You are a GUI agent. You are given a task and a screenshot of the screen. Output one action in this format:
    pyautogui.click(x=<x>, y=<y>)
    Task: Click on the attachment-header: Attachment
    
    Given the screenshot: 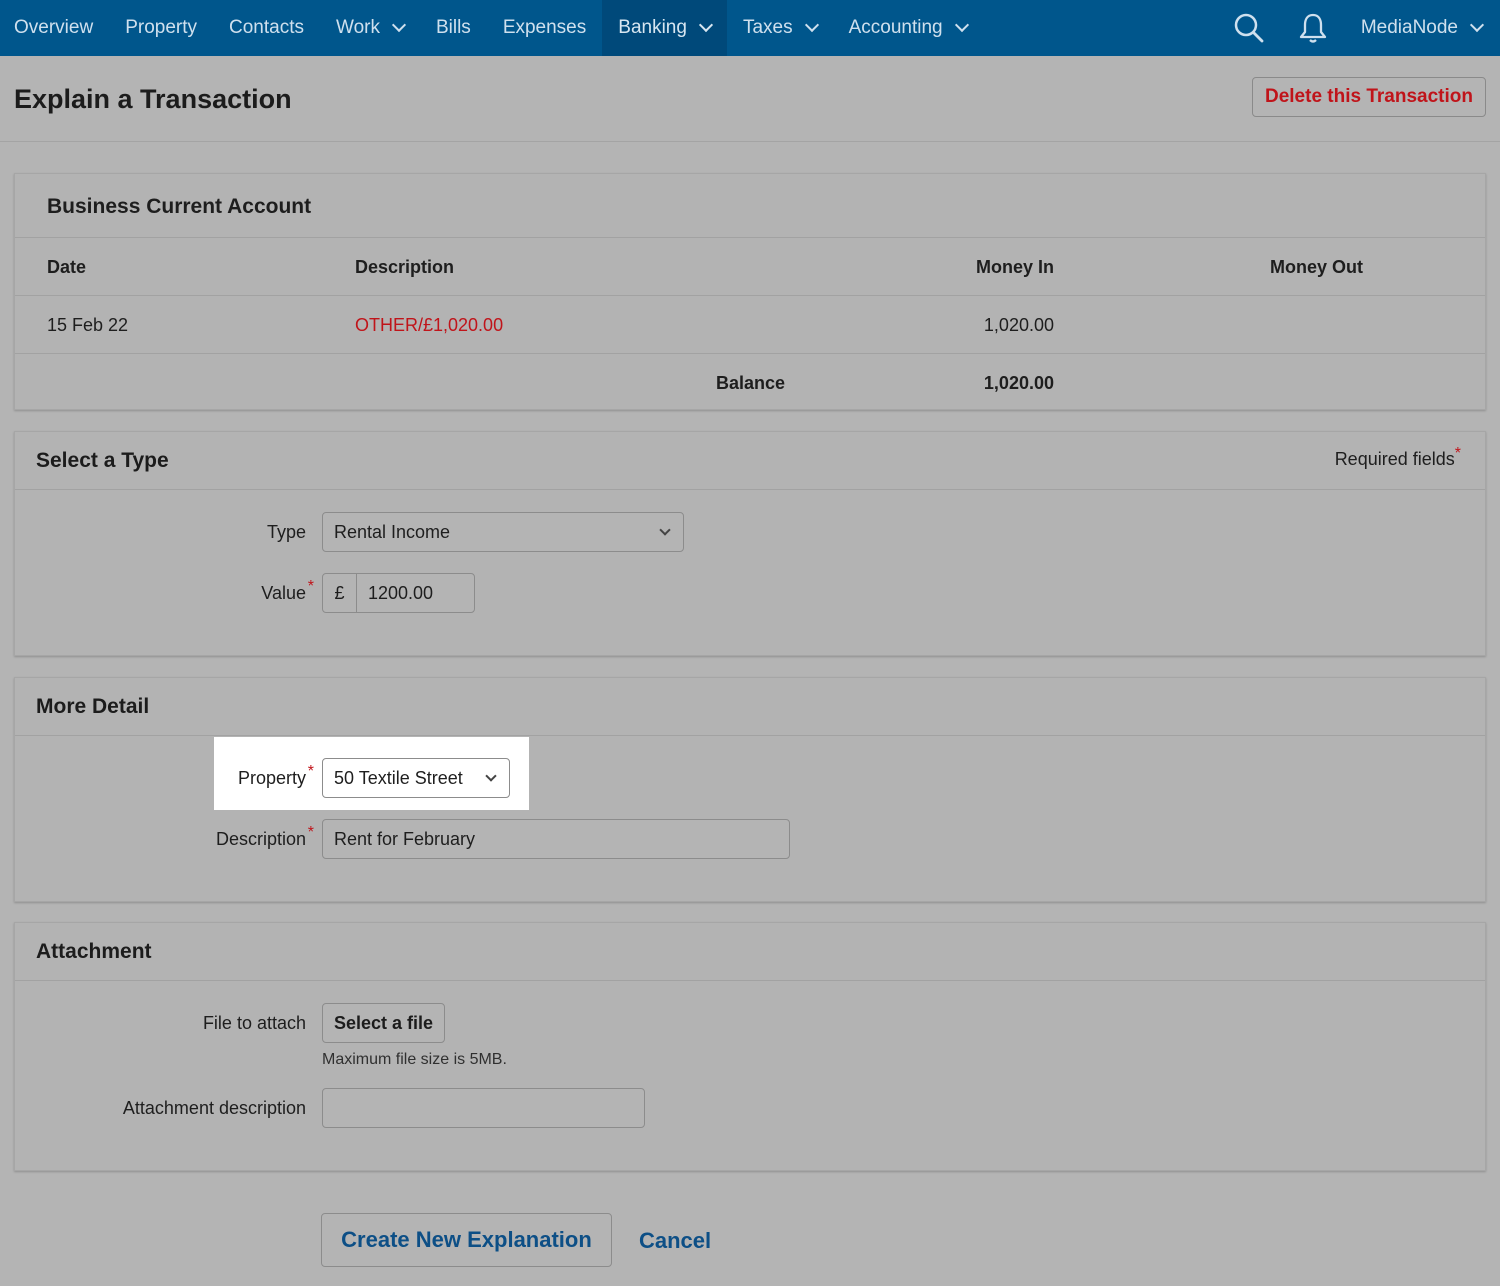 What is the action you would take?
    pyautogui.click(x=750, y=952)
    